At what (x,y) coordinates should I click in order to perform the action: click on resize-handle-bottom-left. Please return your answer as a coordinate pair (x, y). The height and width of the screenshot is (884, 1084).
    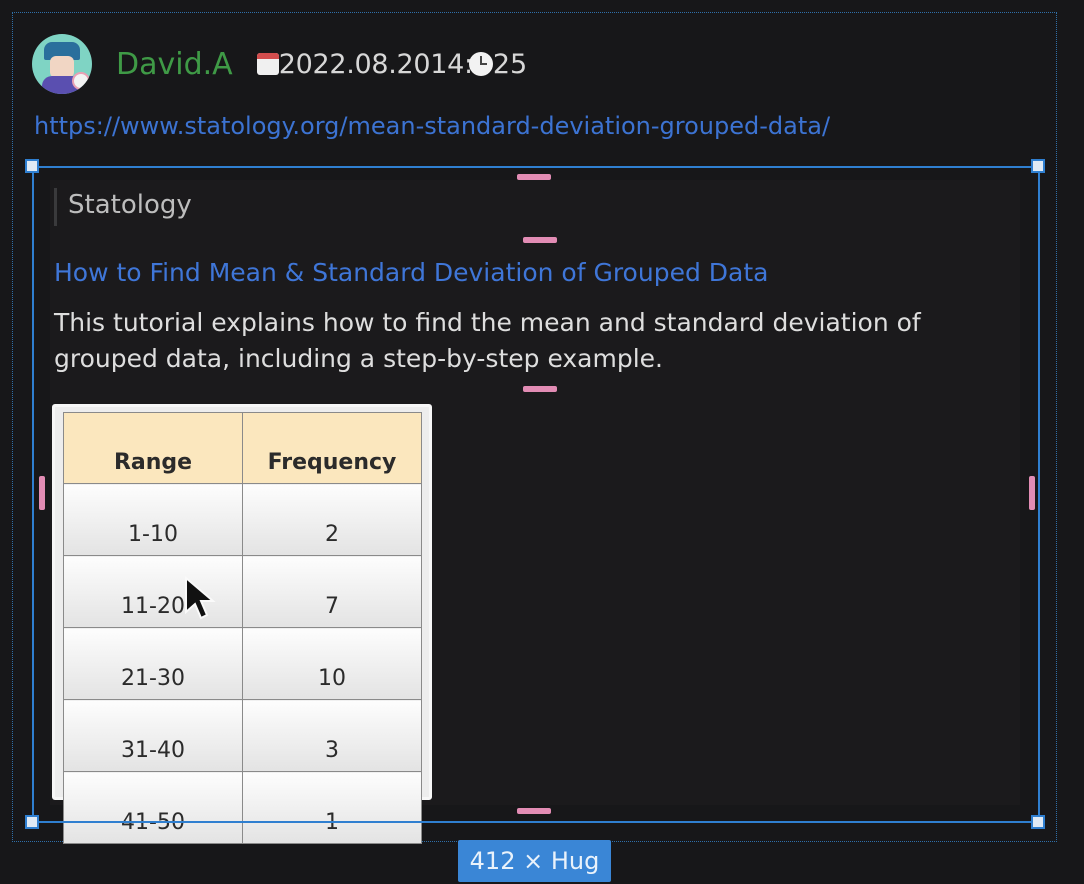
    Looking at the image, I should click on (32, 822).